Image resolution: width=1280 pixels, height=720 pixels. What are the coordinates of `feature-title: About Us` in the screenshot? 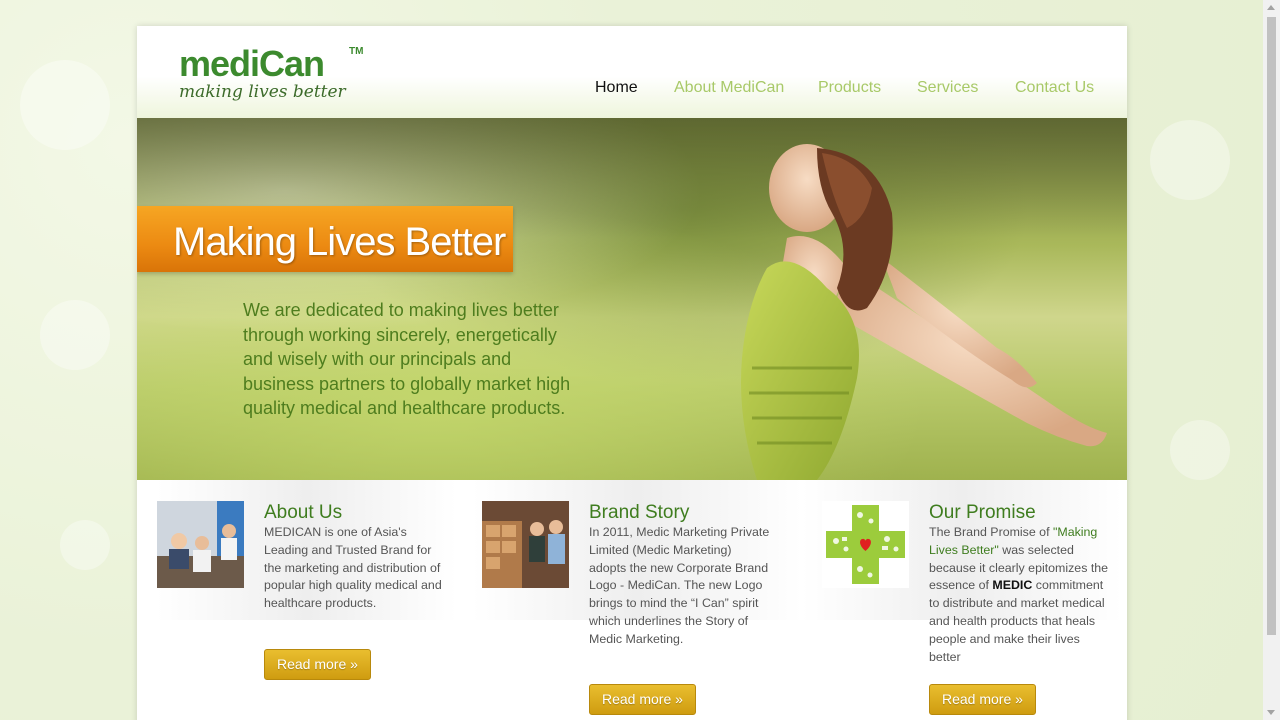 It's located at (303, 512).